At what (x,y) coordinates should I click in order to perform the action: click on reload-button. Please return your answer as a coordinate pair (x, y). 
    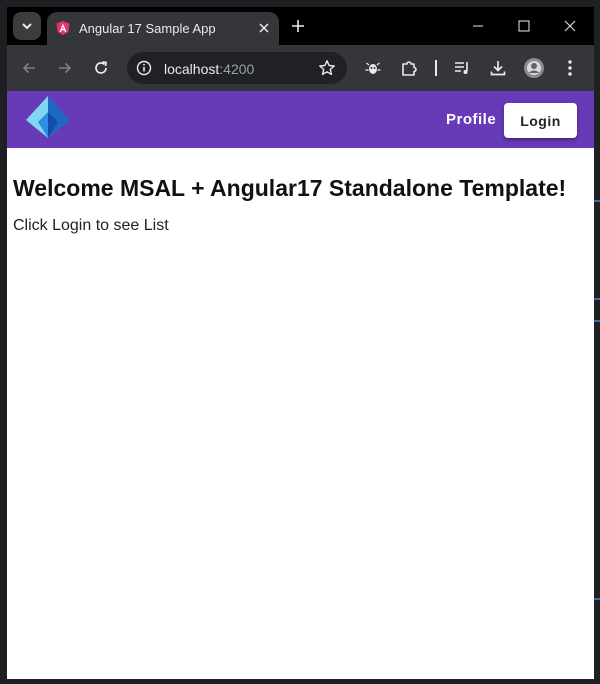
    Looking at the image, I should click on (101, 68).